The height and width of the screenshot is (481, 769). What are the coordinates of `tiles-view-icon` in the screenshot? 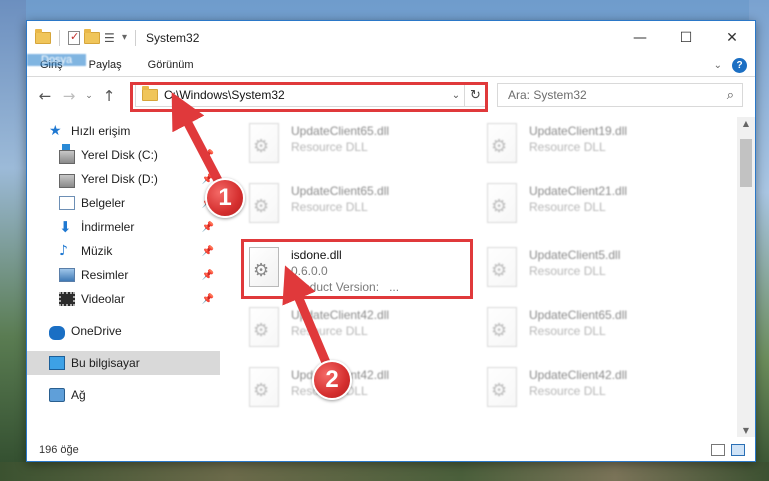 It's located at (738, 450).